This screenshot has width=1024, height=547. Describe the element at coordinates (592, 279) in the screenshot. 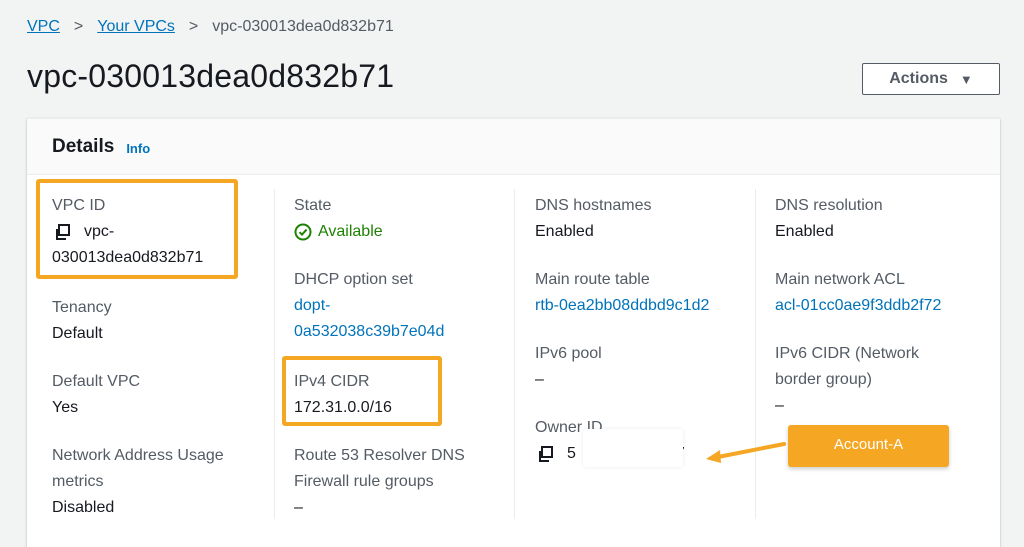

I see `field-label: Main route table` at that location.